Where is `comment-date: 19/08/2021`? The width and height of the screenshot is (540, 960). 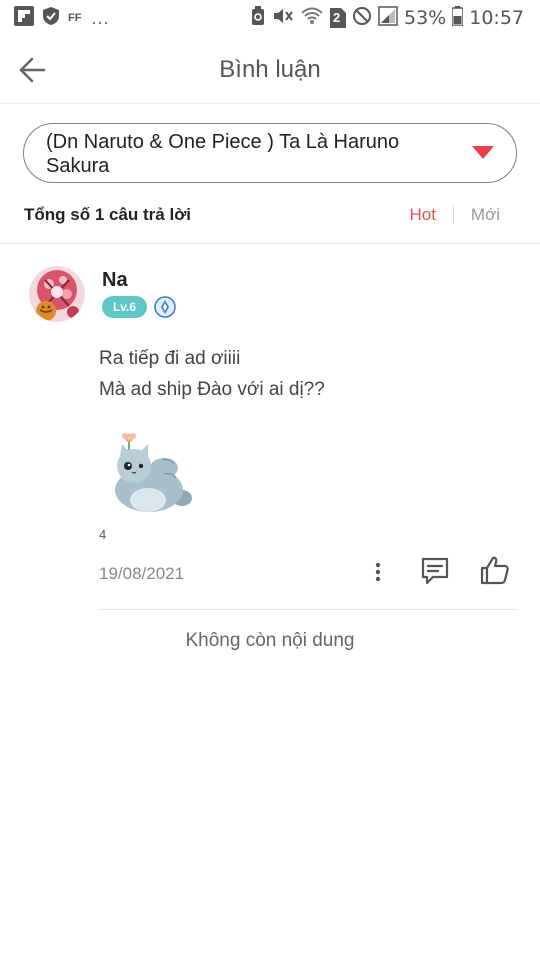 comment-date: 19/08/2021 is located at coordinates (142, 573).